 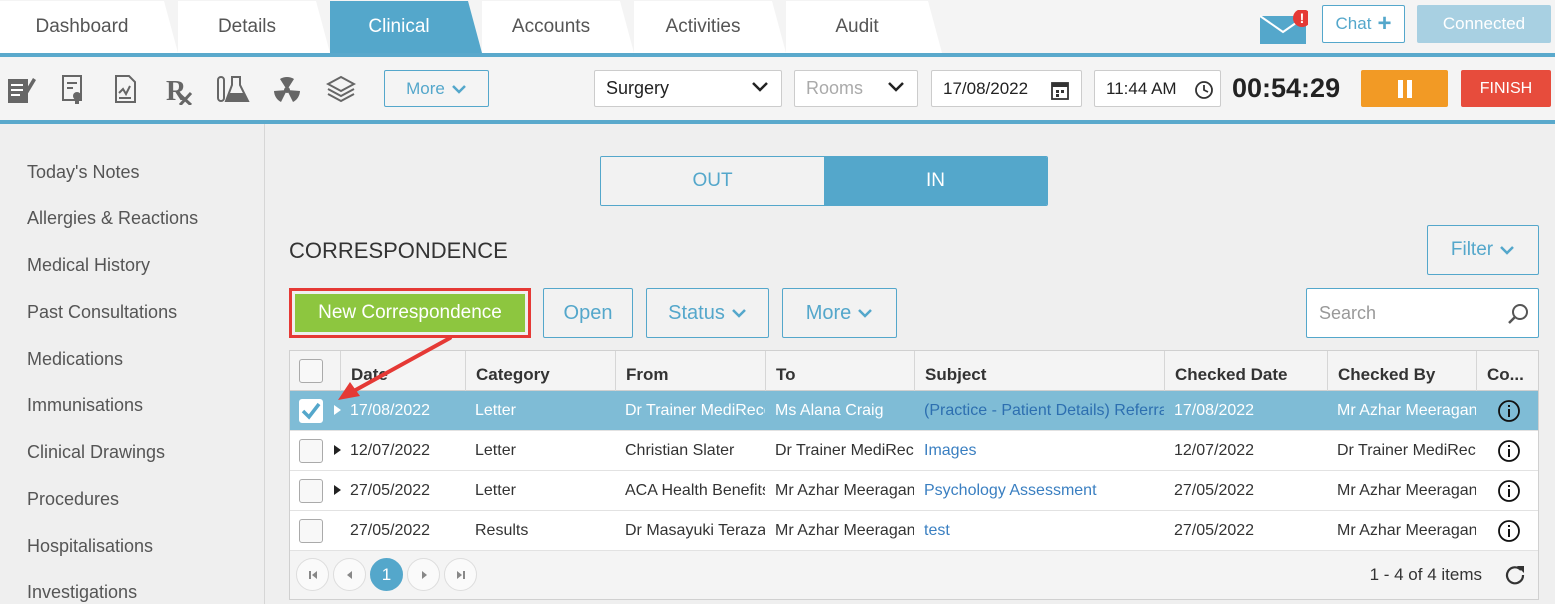 What do you see at coordinates (312, 574) in the screenshot?
I see `first-page-button` at bounding box center [312, 574].